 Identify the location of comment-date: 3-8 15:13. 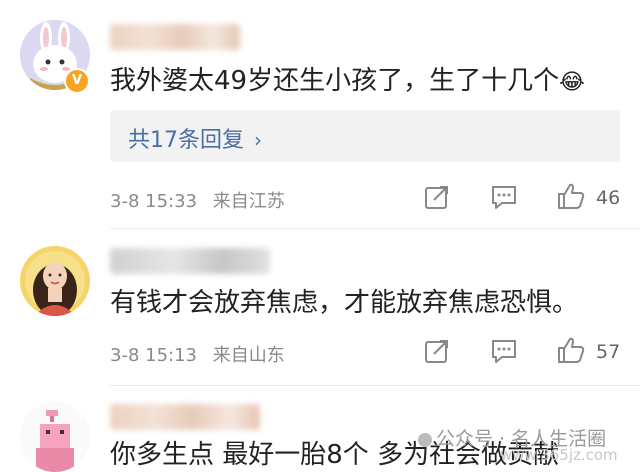
(153, 355).